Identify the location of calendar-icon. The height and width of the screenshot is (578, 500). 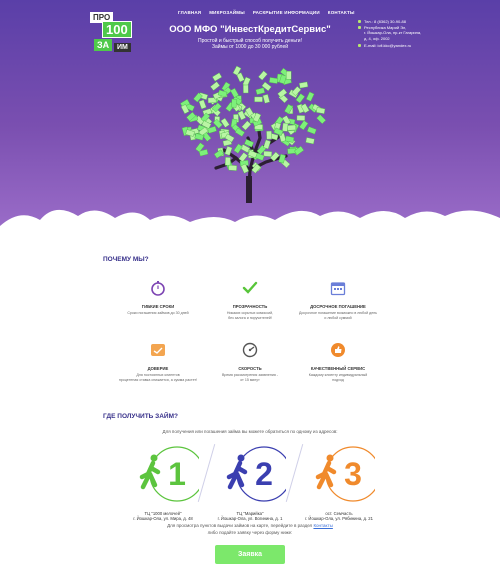
(338, 289).